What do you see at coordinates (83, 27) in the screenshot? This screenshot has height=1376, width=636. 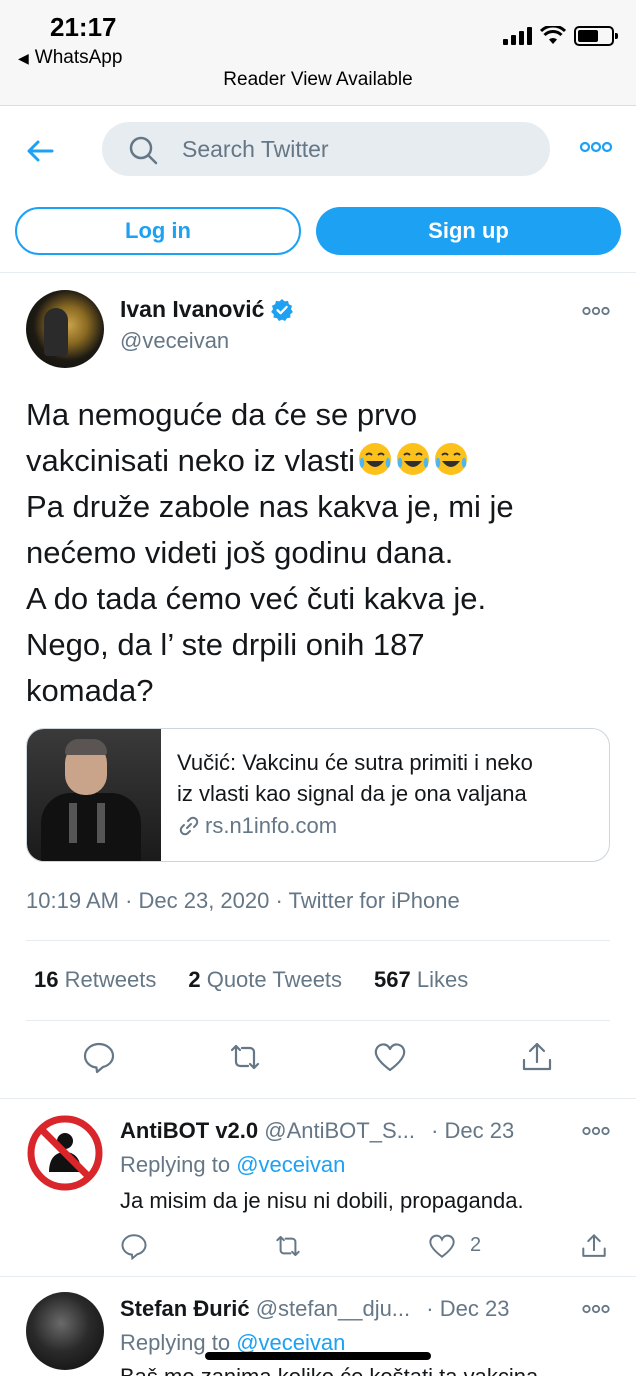 I see `status-time: 21:17` at bounding box center [83, 27].